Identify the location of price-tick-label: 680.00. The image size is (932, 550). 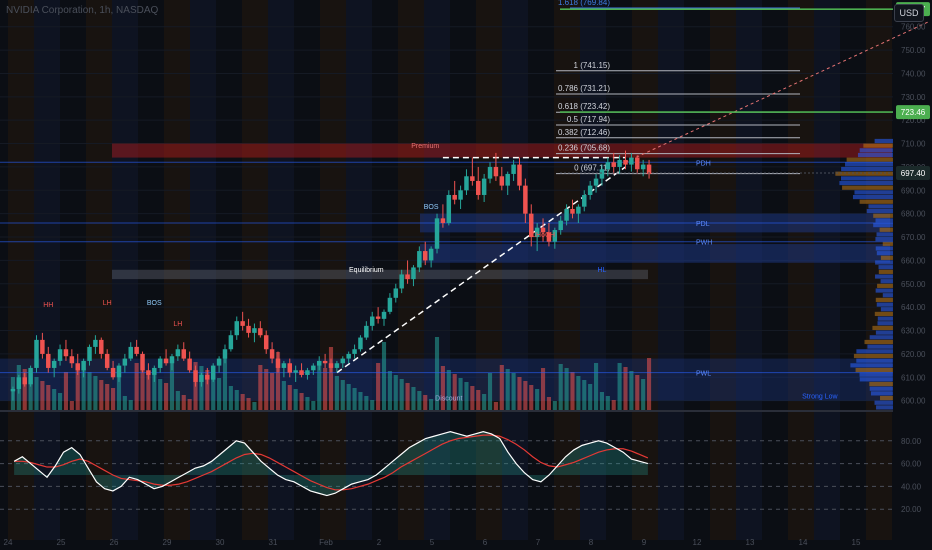
(913, 214).